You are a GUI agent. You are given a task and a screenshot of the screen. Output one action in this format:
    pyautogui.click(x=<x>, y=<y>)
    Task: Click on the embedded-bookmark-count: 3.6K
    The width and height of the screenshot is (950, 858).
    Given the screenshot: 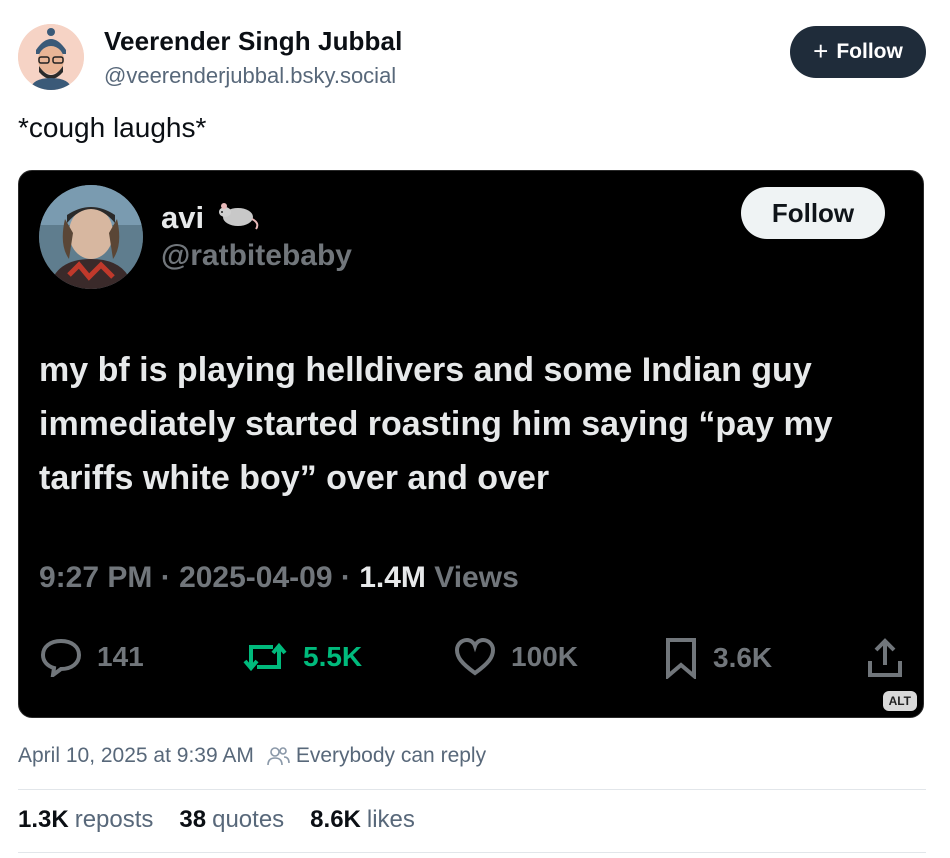 What is the action you would take?
    pyautogui.click(x=717, y=658)
    